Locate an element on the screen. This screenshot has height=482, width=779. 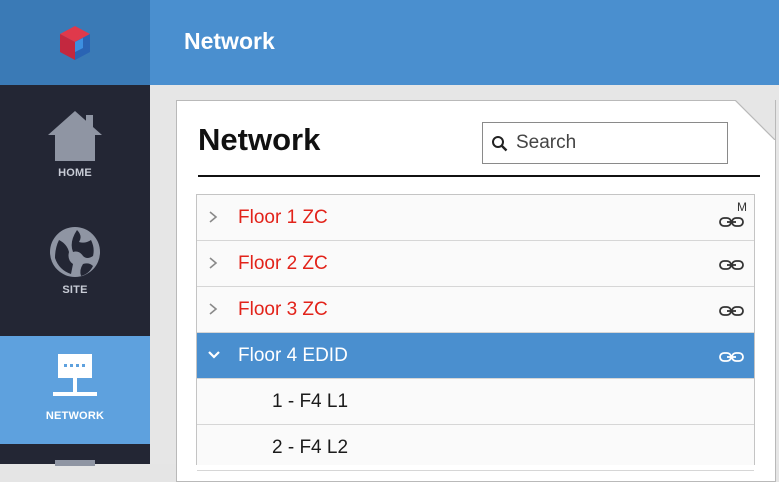
tree-row-child: 1 - F4 L1 is located at coordinates (475, 402).